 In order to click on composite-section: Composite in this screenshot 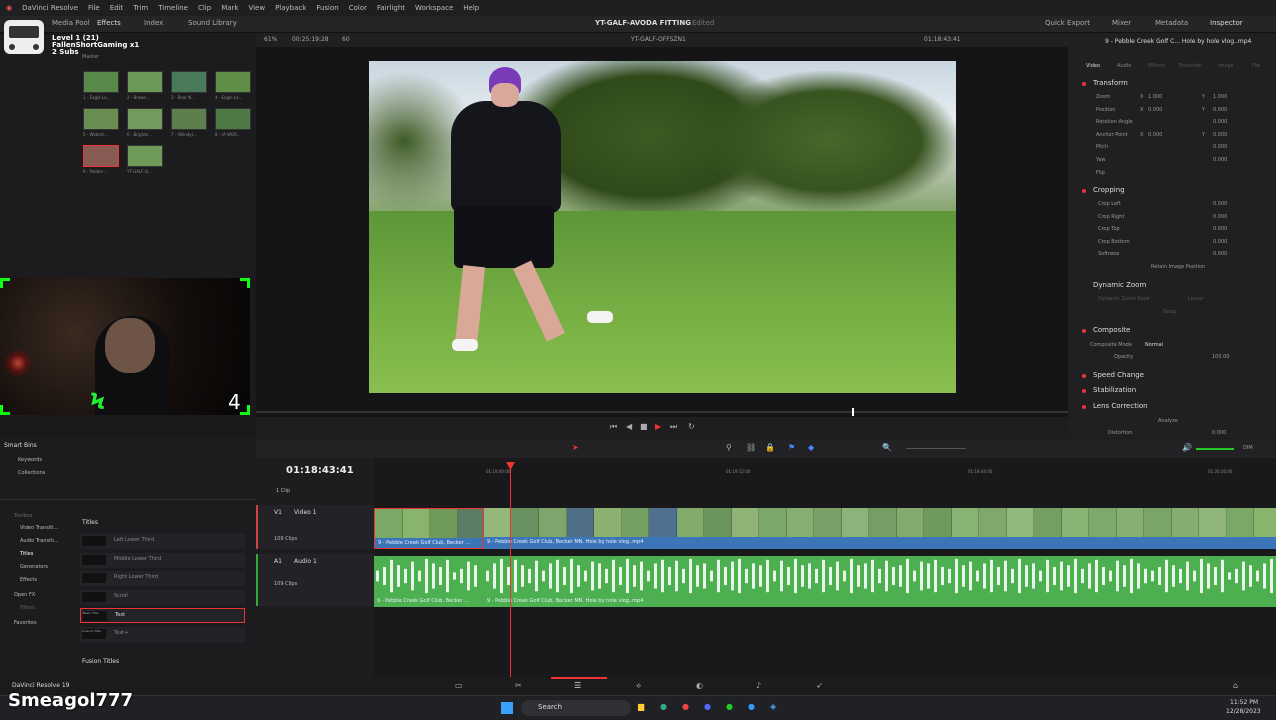, I will do `click(1111, 330)`.